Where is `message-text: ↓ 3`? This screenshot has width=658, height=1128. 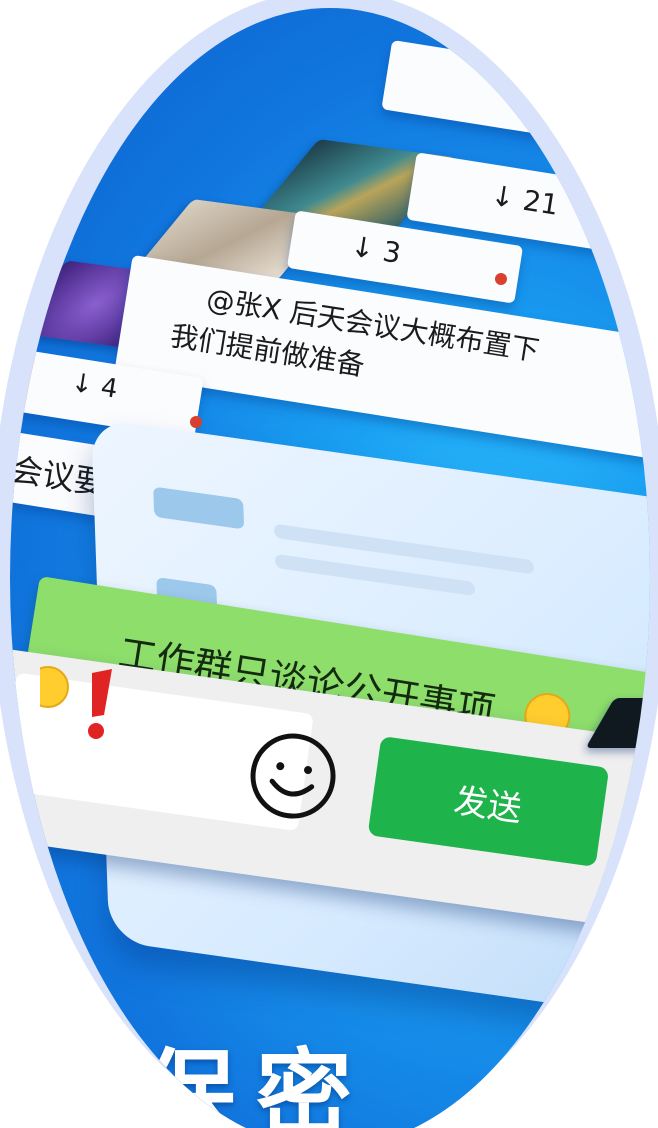 message-text: ↓ 3 is located at coordinates (376, 250).